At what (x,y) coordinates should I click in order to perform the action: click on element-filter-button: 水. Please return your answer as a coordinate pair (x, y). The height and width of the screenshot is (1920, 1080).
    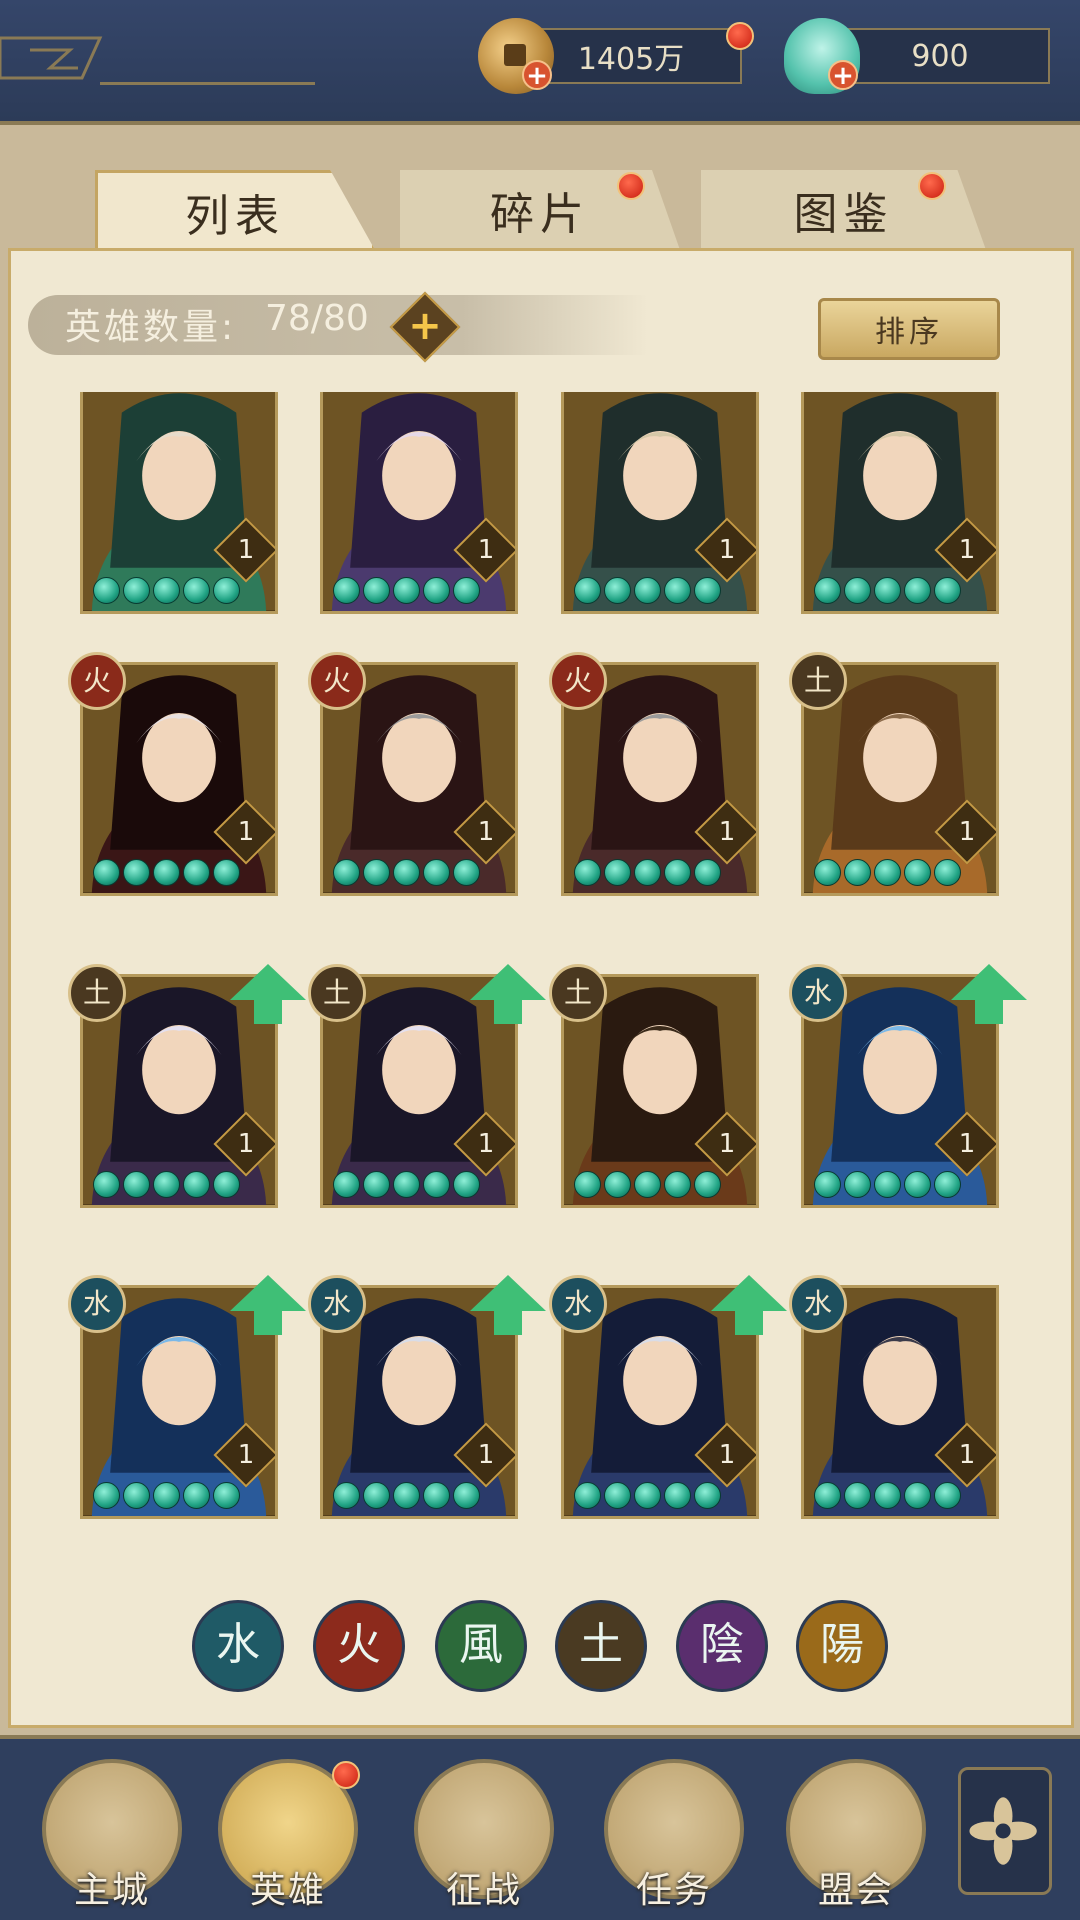
    Looking at the image, I should click on (238, 1646).